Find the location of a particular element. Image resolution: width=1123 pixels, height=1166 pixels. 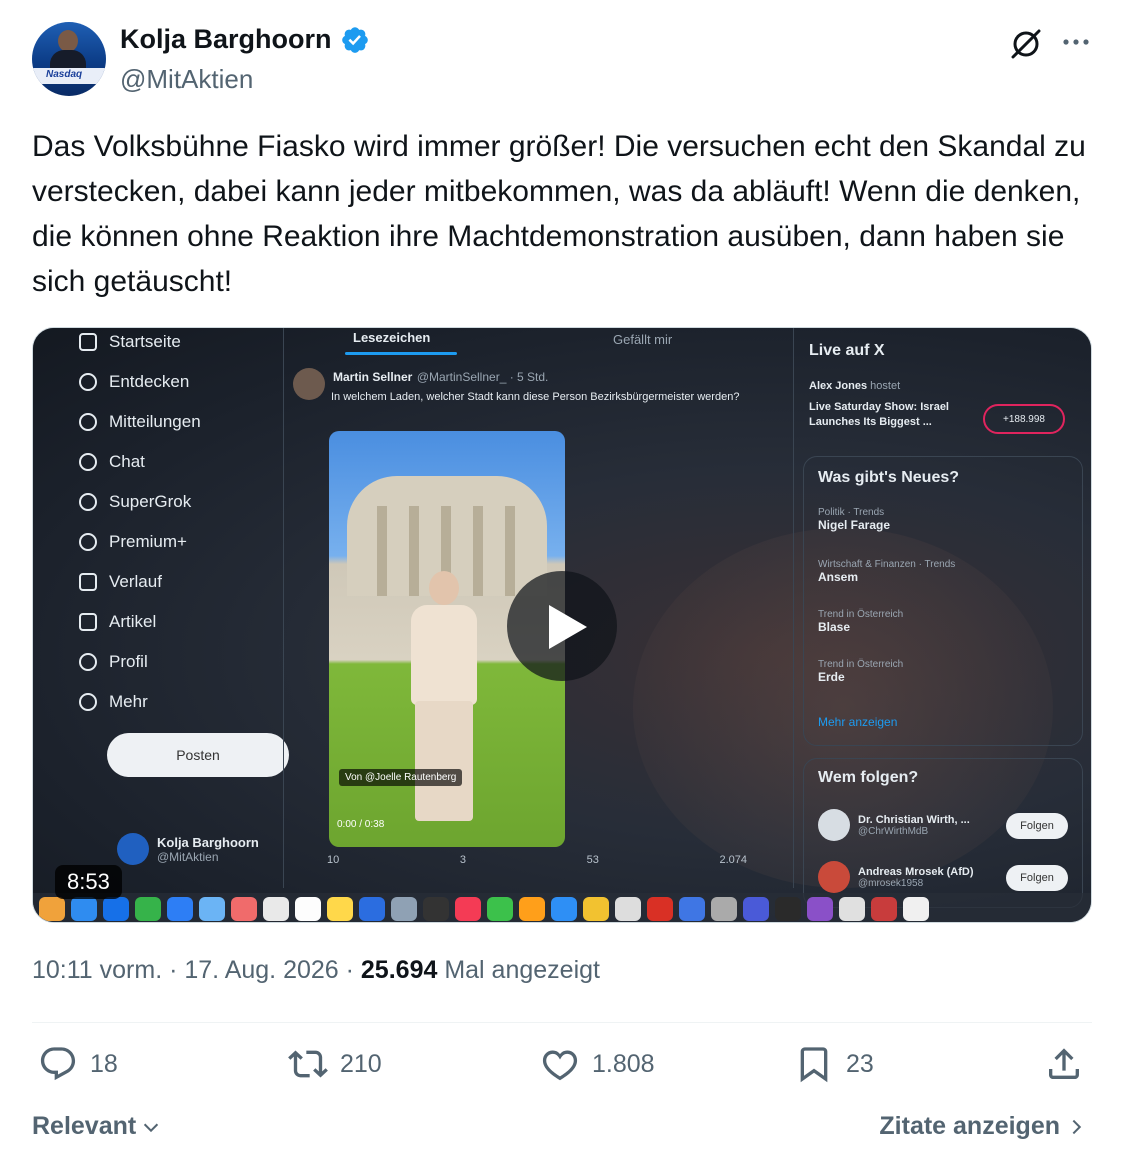

author-name-line: Kolja Barghoorn is located at coordinates (245, 39).